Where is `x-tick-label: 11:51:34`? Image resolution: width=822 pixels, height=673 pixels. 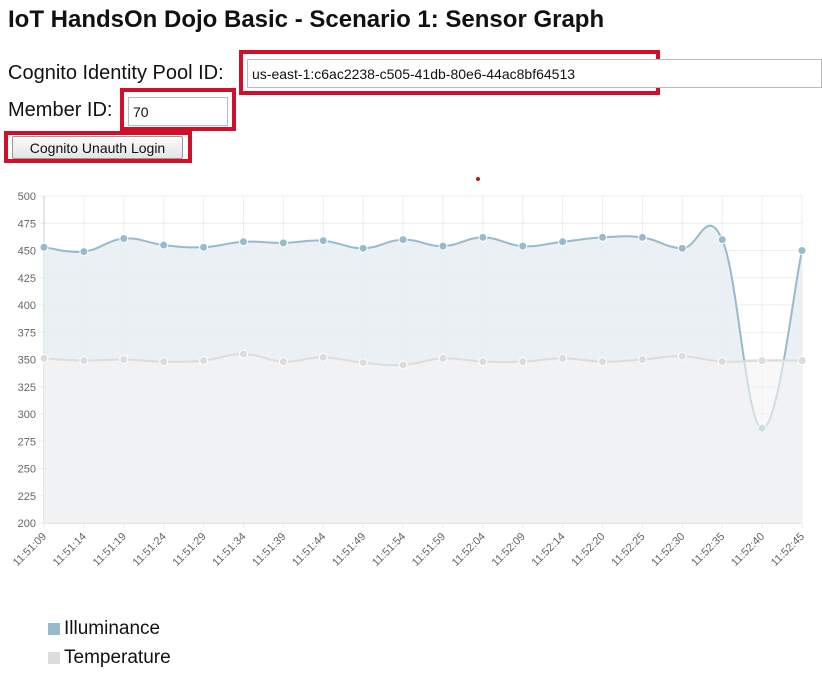
x-tick-label: 11:51:34 is located at coordinates (229, 550).